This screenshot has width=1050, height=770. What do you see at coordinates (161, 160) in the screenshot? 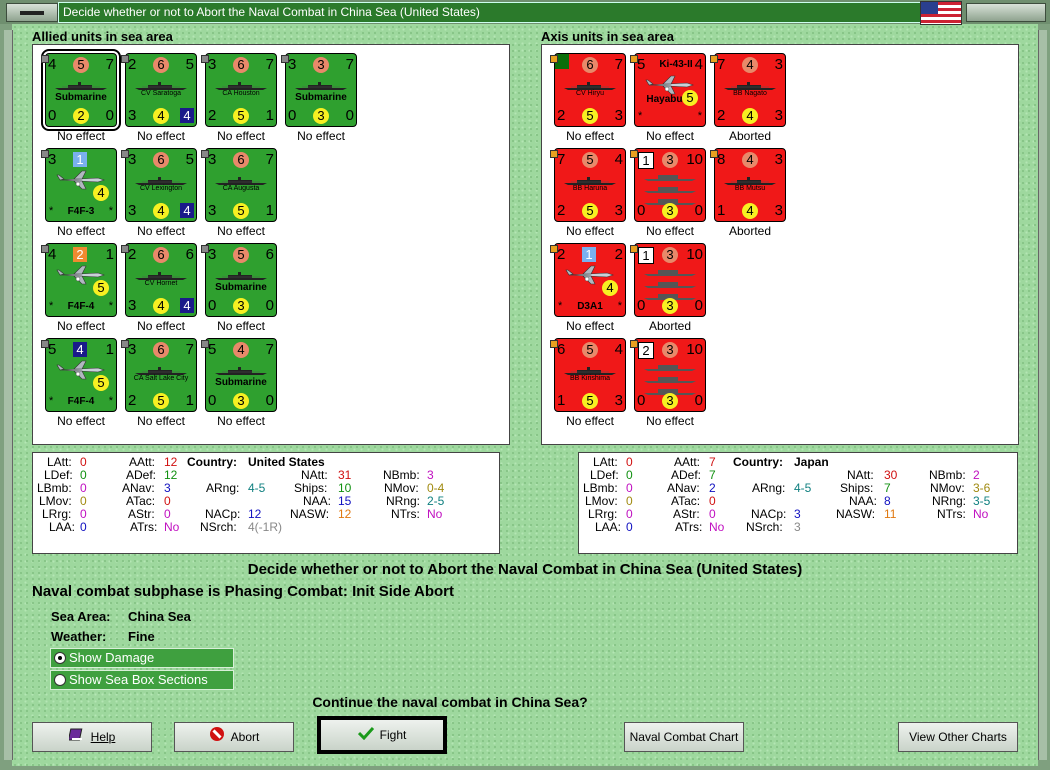
I see `counter-top-center-value: 6` at bounding box center [161, 160].